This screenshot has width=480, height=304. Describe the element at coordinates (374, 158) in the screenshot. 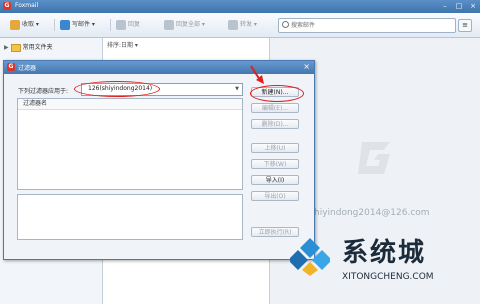

I see `foxmail-watermark-logo-icon` at that location.